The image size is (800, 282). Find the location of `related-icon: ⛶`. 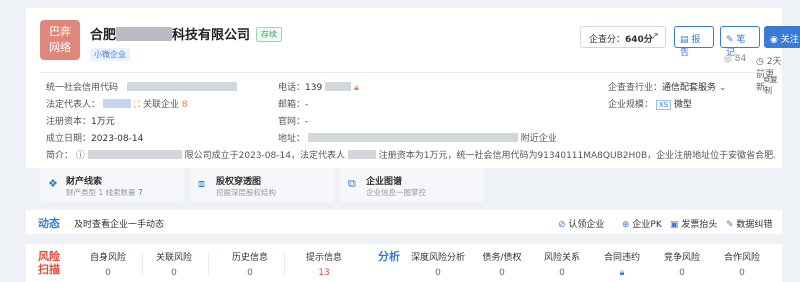

related-icon: ⛶ is located at coordinates (137, 105).